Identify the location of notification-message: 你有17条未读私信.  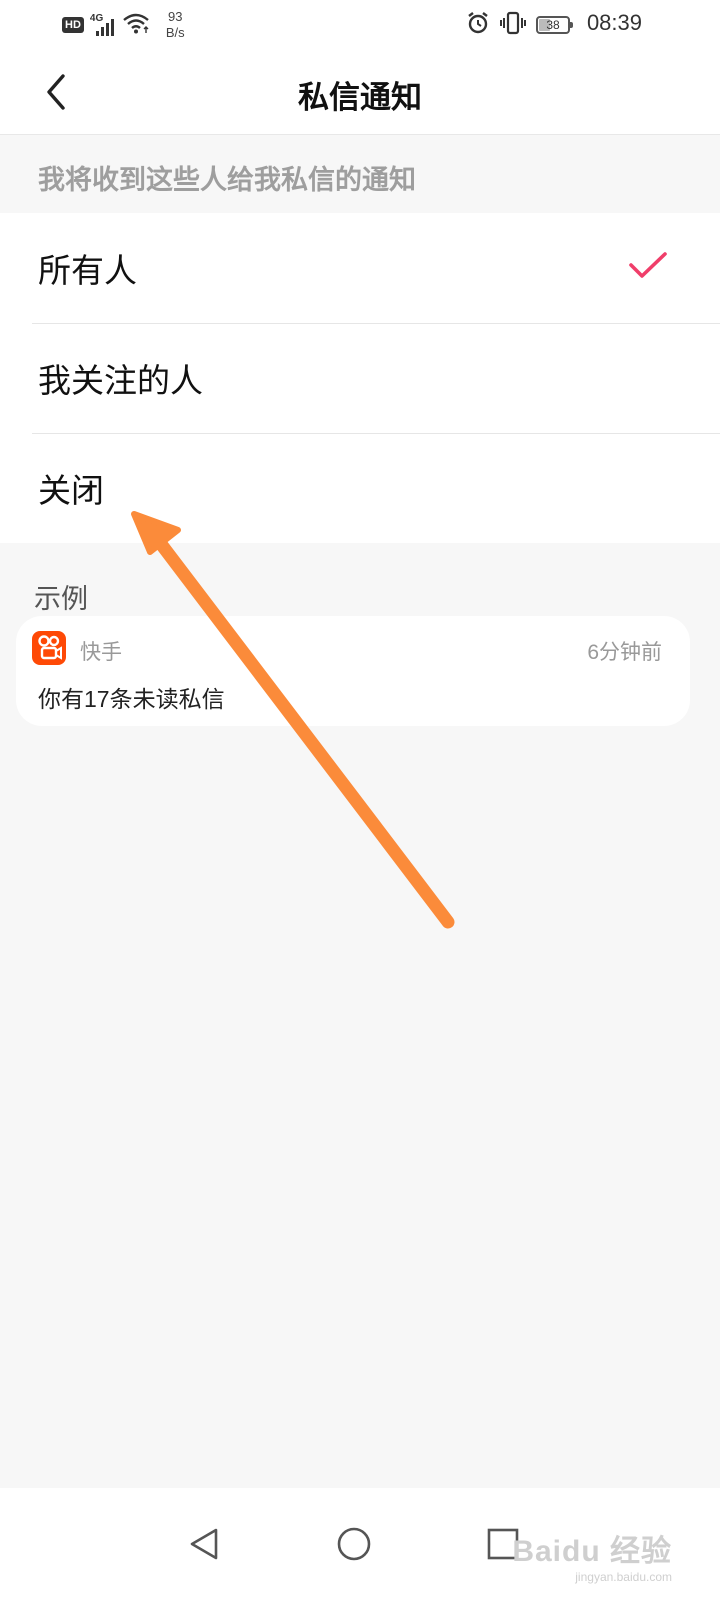
(131, 699).